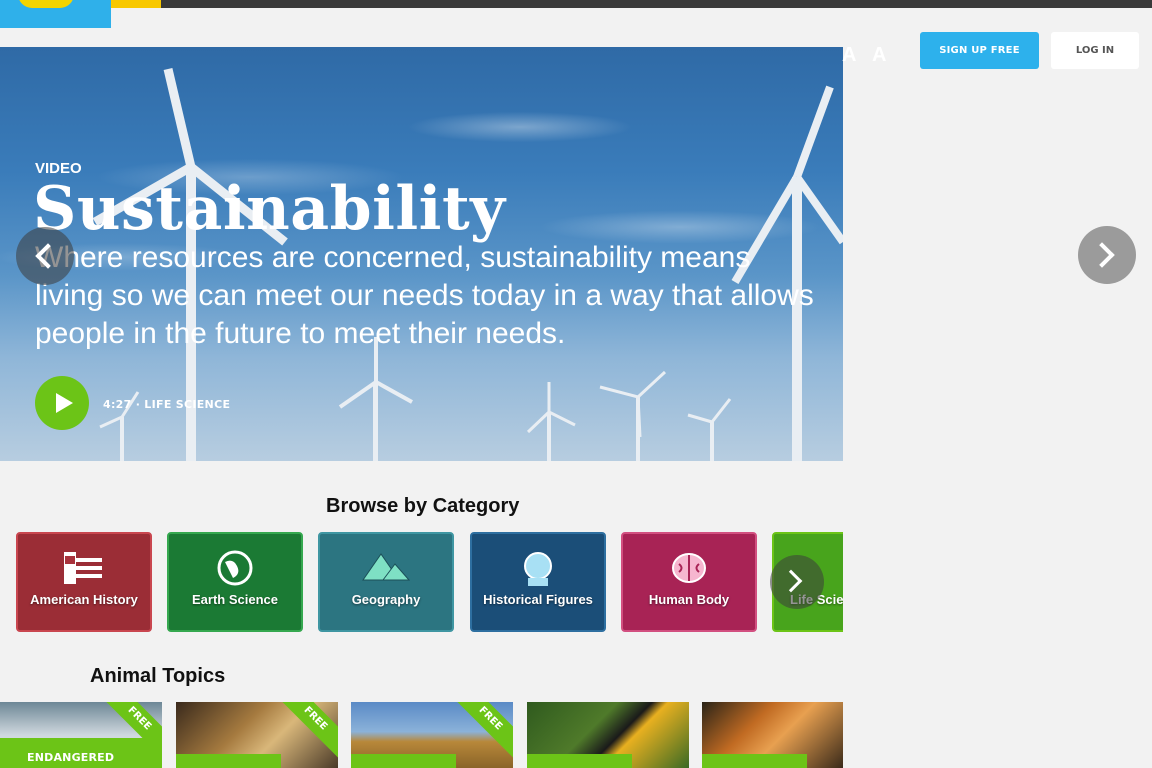 Image resolution: width=1152 pixels, height=768 pixels. I want to click on category-card-historical-figures: Historical Figures, so click(538, 582).